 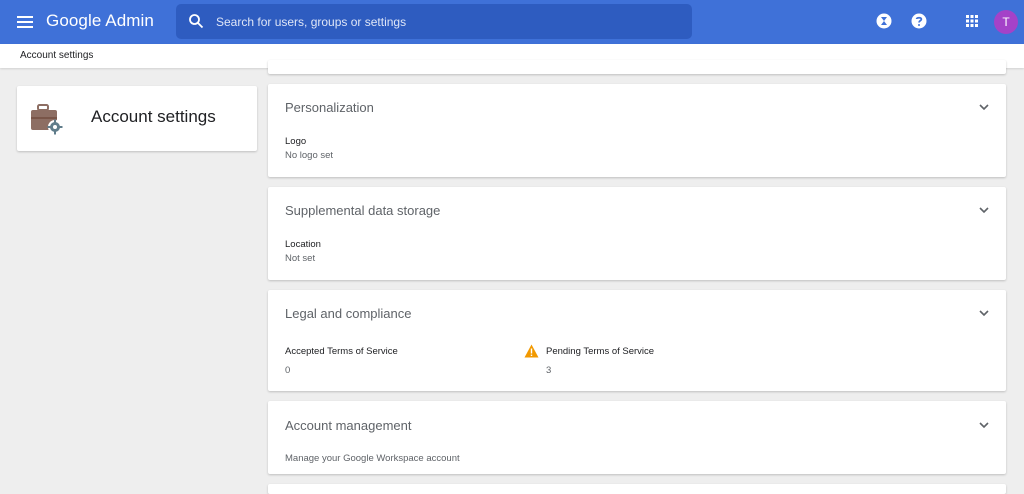 I want to click on accepted-terms-label: Accepted Terms of Service, so click(x=341, y=351).